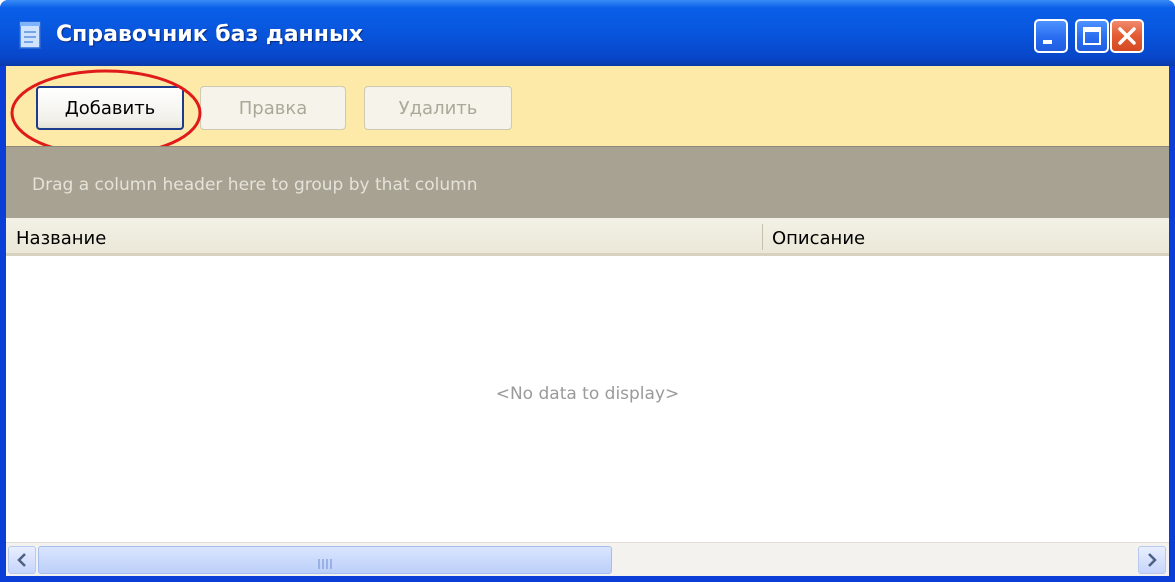 The image size is (1175, 582). What do you see at coordinates (61, 238) in the screenshot?
I see `column-header-name: Название` at bounding box center [61, 238].